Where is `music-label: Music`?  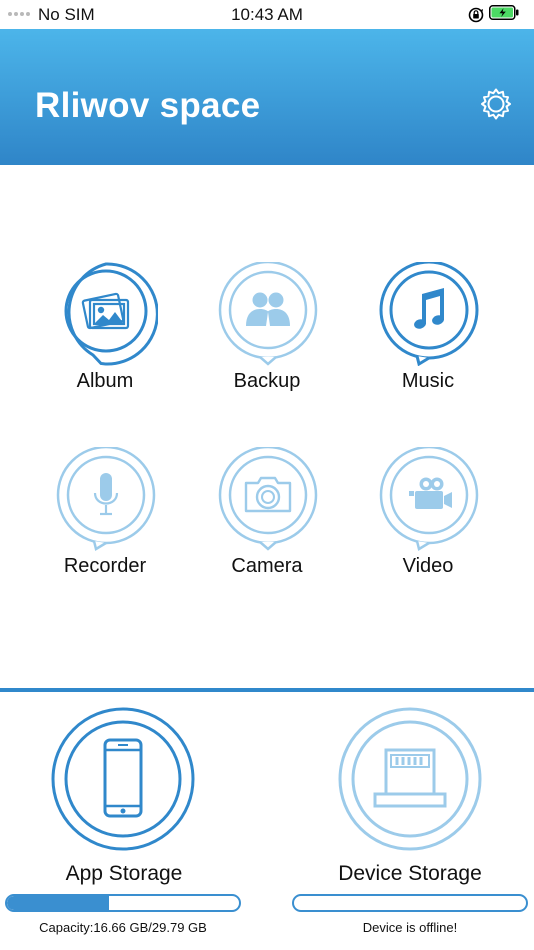 music-label: Music is located at coordinates (428, 381).